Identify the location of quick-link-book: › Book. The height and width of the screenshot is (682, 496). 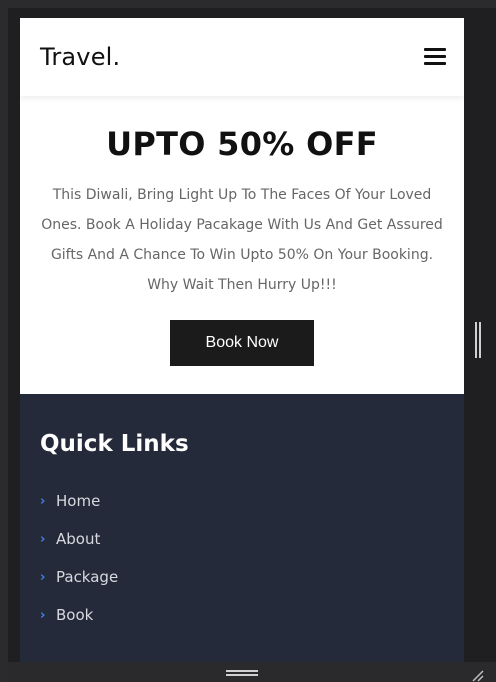
(79, 615).